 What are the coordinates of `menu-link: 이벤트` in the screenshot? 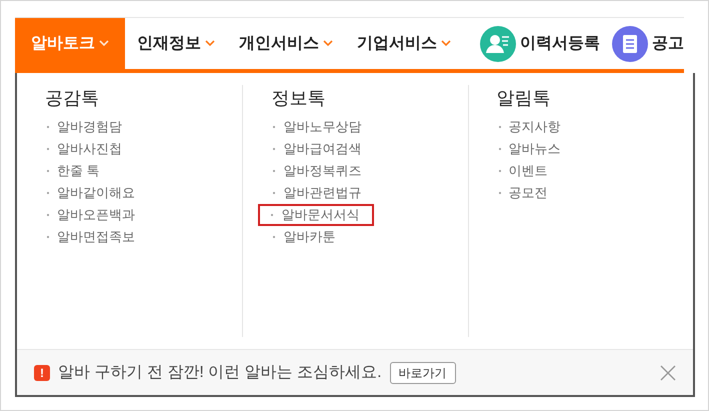 It's located at (594, 171).